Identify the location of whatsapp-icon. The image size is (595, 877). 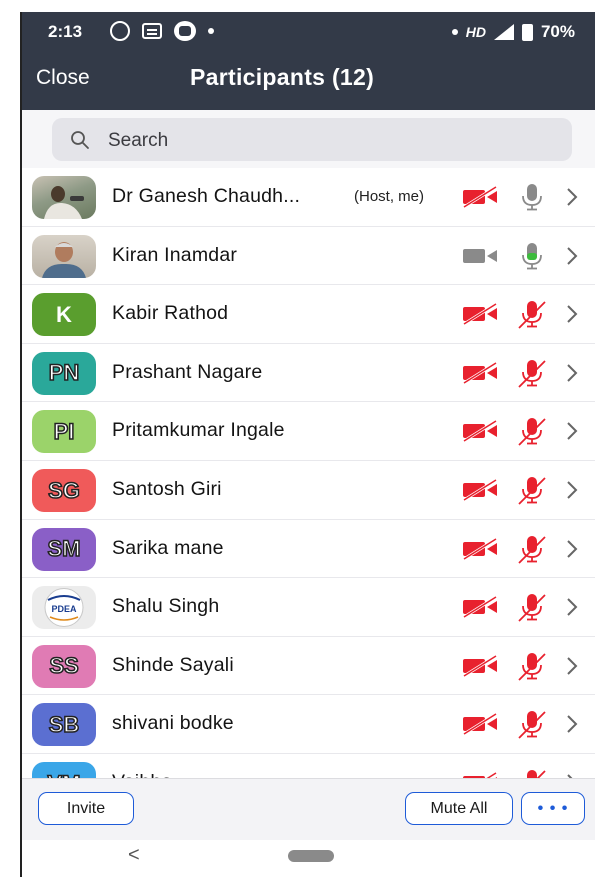
(120, 31).